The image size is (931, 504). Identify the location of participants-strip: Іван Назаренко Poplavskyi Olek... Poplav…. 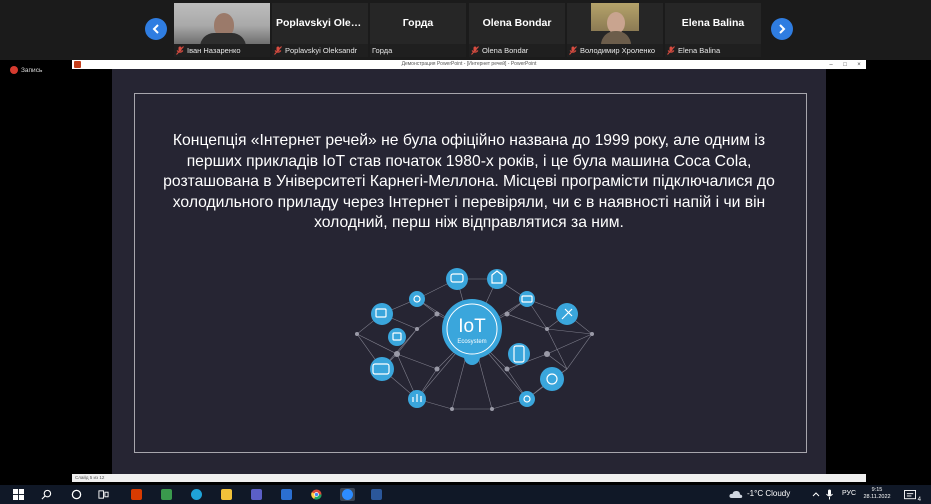
(465, 30).